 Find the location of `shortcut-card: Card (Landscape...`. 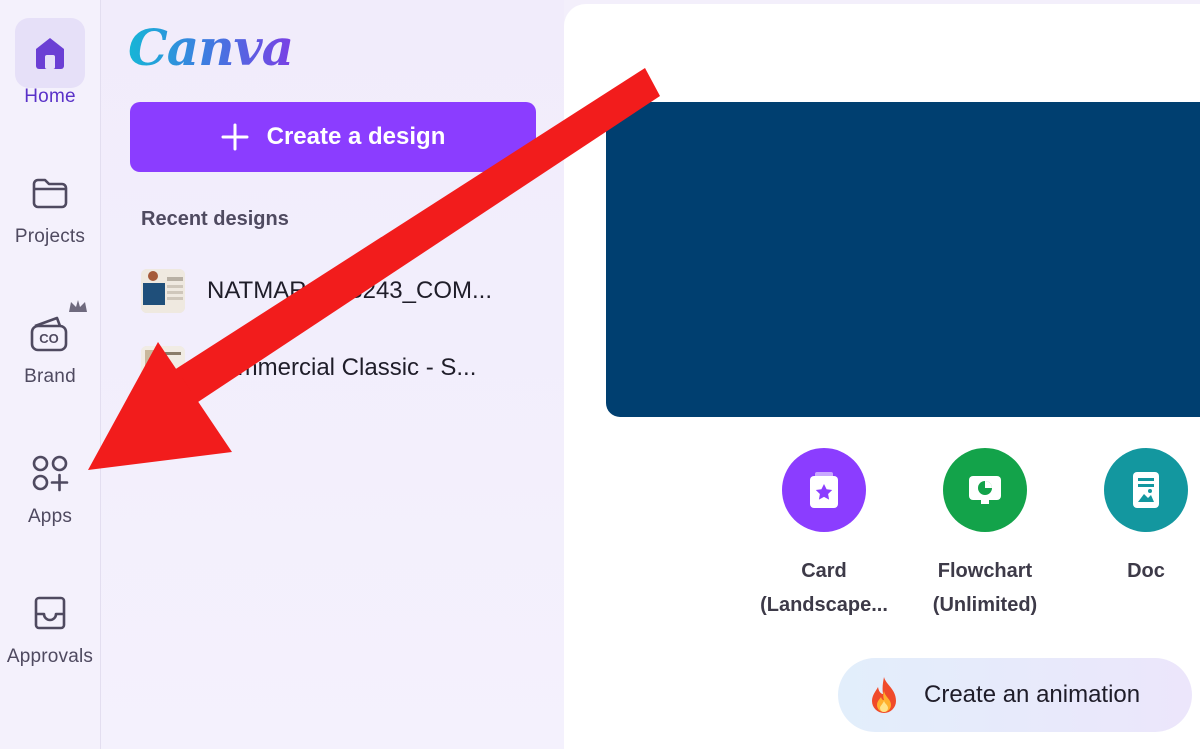

shortcut-card: Card (Landscape... is located at coordinates (824, 535).